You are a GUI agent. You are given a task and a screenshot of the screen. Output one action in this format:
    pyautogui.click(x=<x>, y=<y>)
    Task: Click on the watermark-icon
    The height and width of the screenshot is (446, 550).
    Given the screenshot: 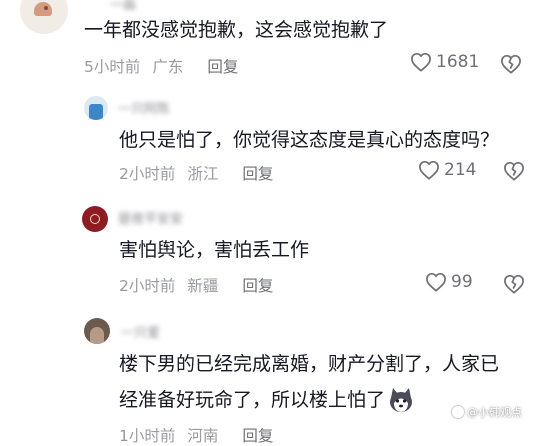 What is the action you would take?
    pyautogui.click(x=458, y=412)
    